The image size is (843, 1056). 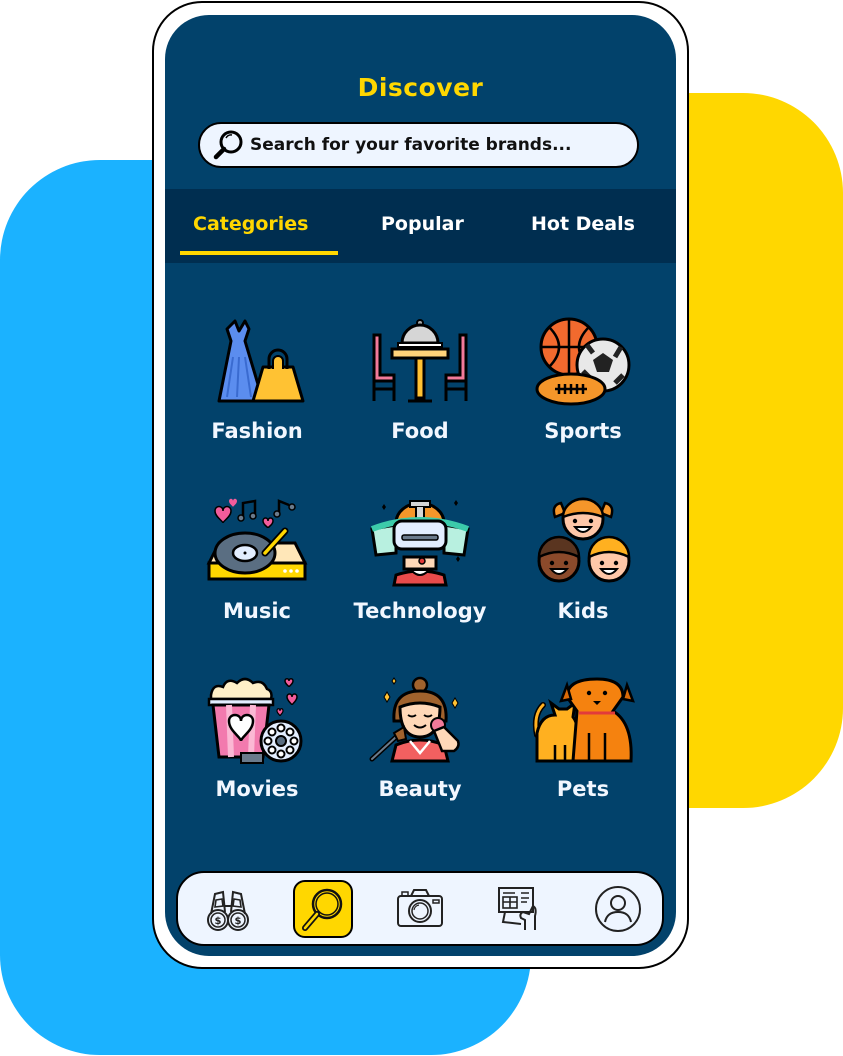 What do you see at coordinates (583, 224) in the screenshot?
I see `tab-hot-deals: Hot Deals` at bounding box center [583, 224].